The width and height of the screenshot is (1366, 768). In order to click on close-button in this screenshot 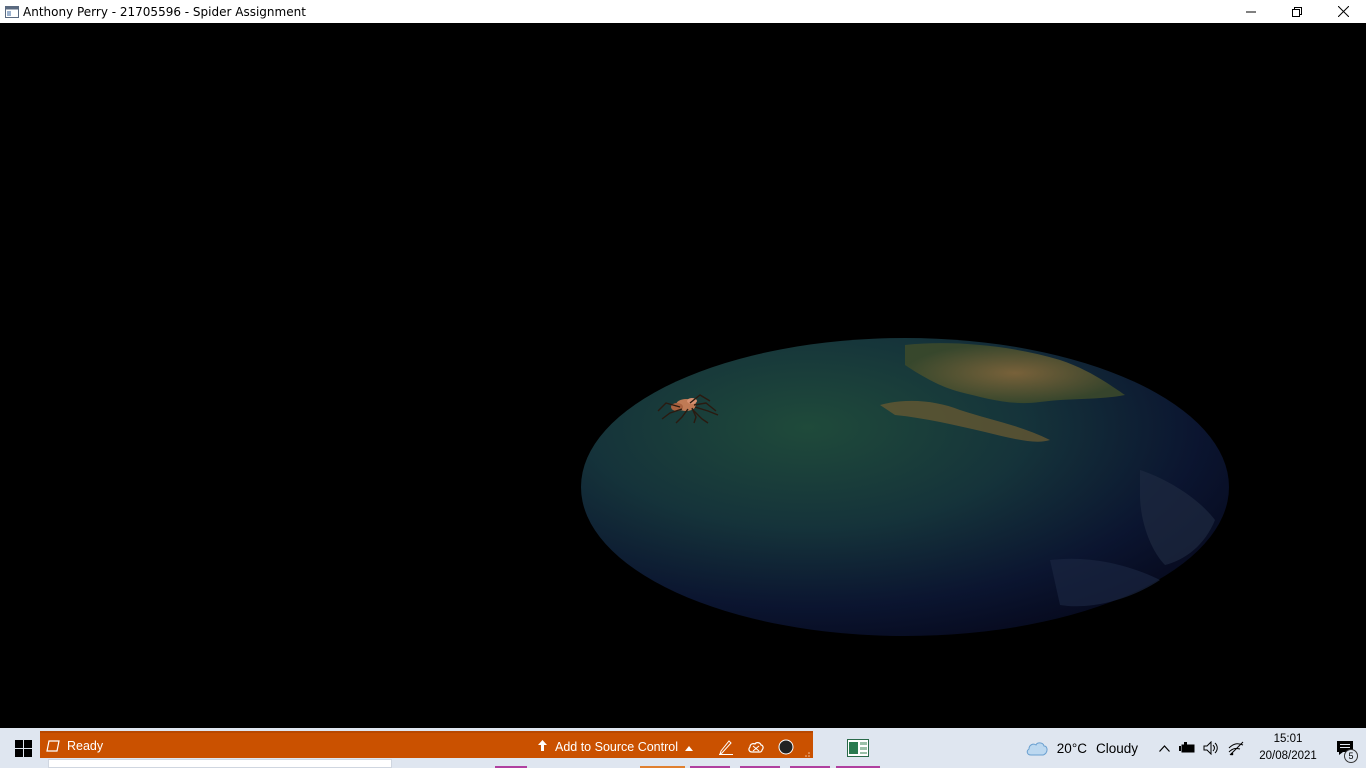, I will do `click(1343, 11)`.